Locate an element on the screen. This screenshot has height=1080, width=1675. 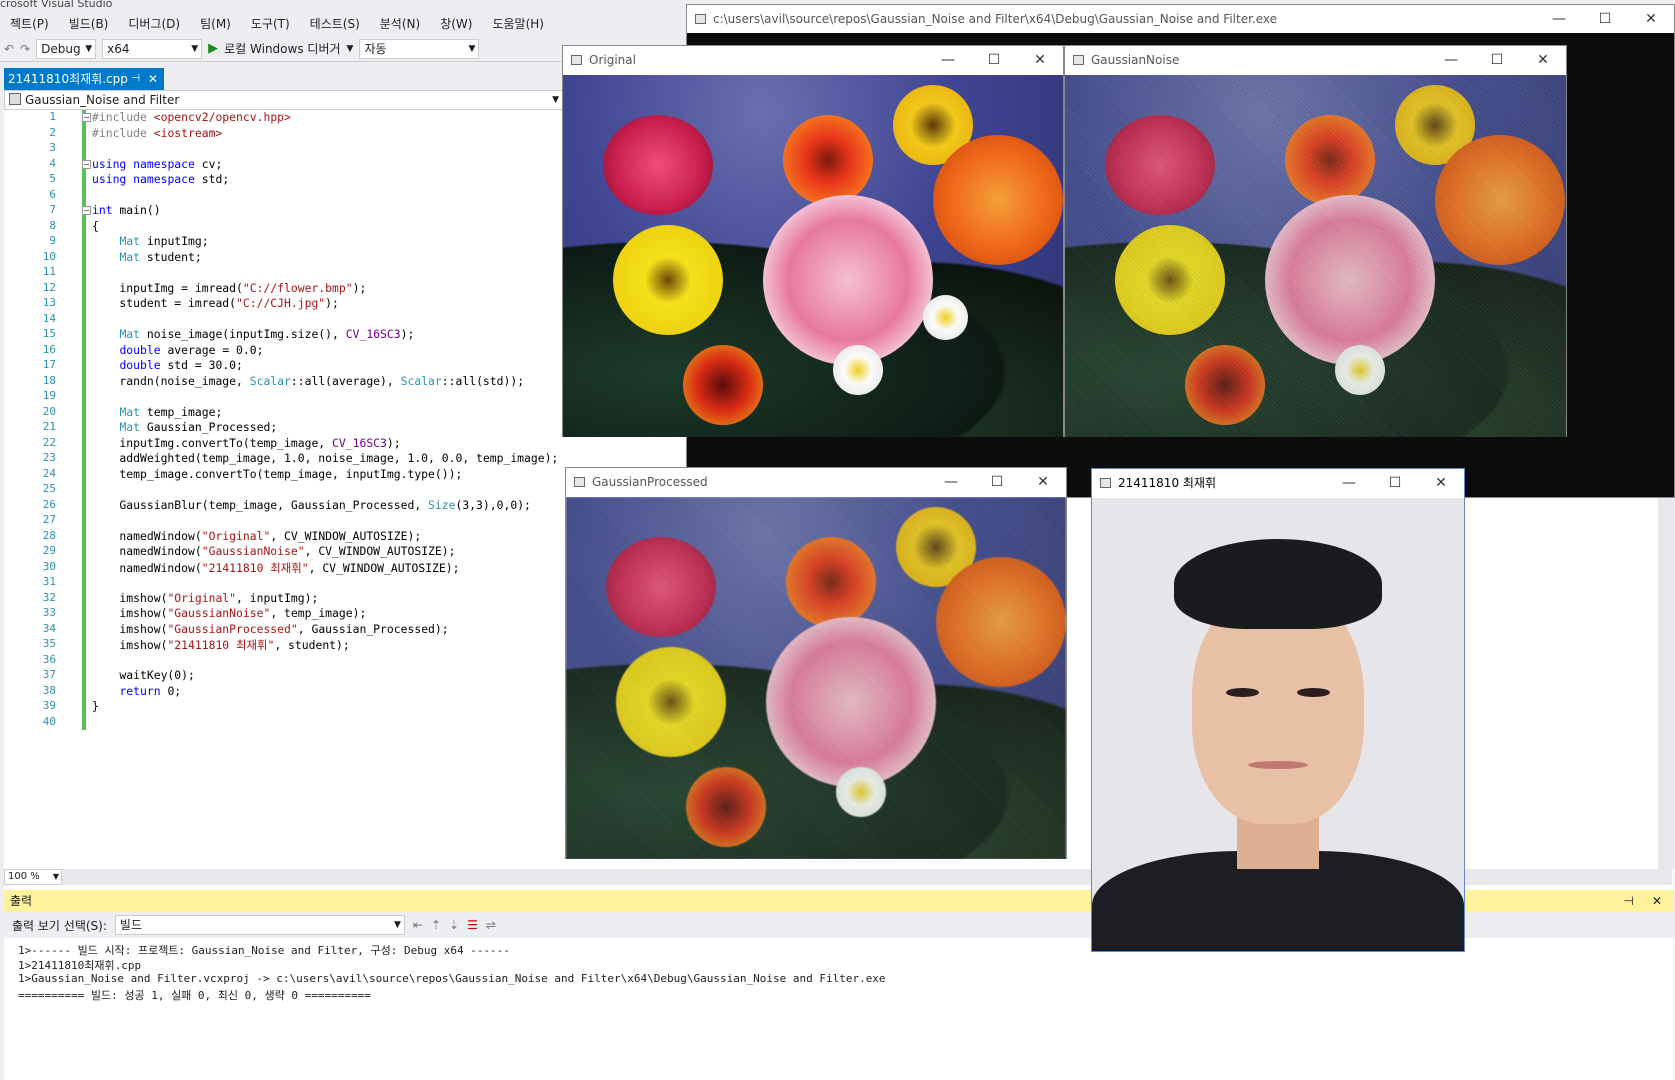
processed-title: GaussianProcessed is located at coordinates (650, 482).